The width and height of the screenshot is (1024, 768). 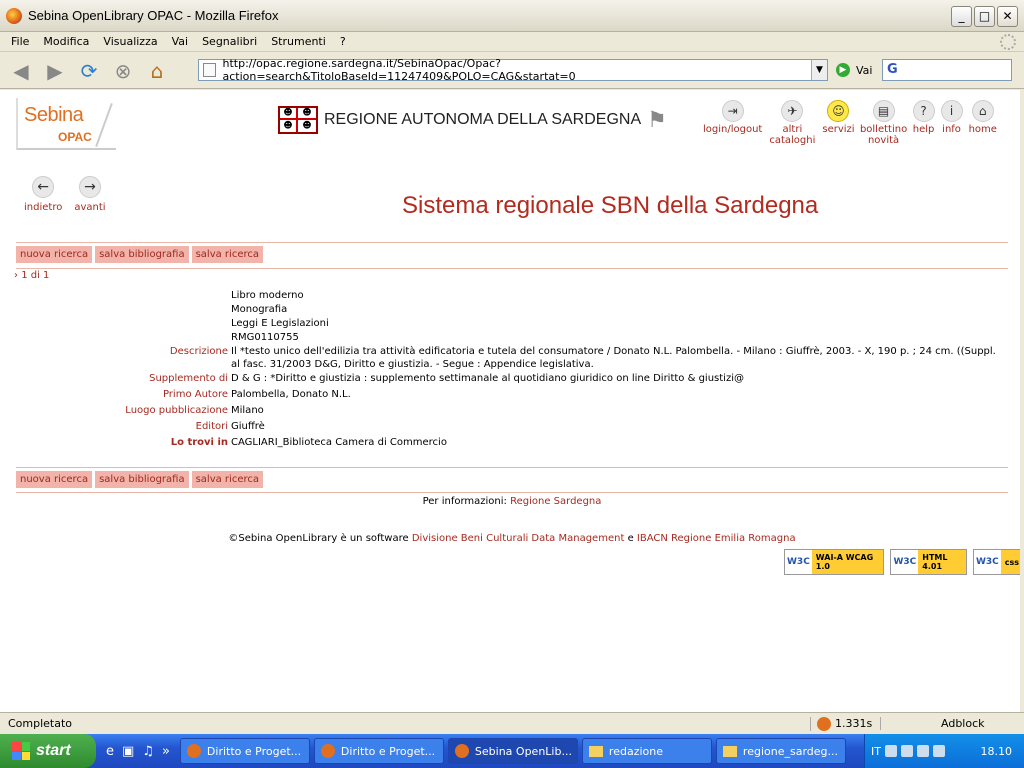 I want to click on sebina-logo: Sebina OPAC, so click(x=66, y=124).